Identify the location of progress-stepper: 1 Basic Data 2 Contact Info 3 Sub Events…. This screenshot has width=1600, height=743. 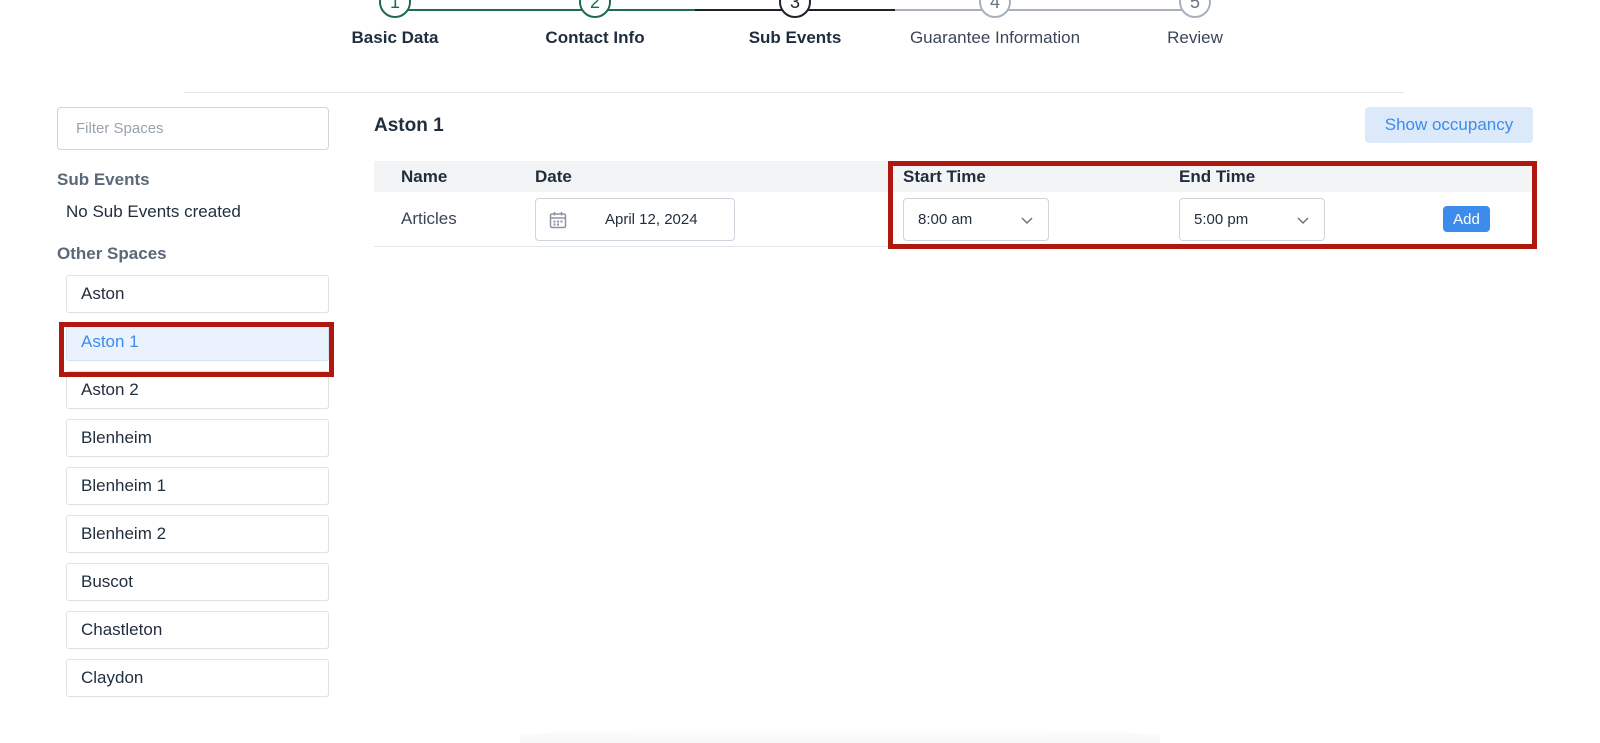
(800, 45).